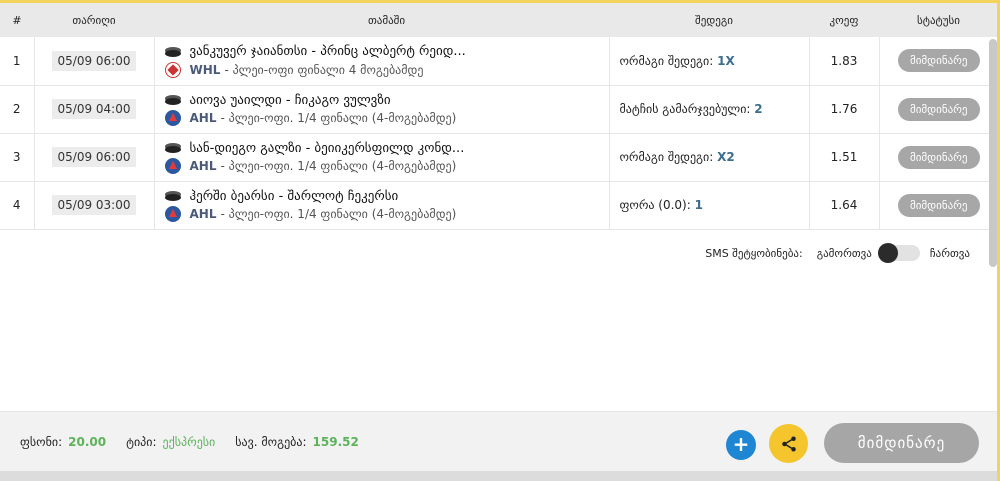 The width and height of the screenshot is (1000, 481). Describe the element at coordinates (844, 205) in the screenshot. I see `odd-value: 1.64` at that location.